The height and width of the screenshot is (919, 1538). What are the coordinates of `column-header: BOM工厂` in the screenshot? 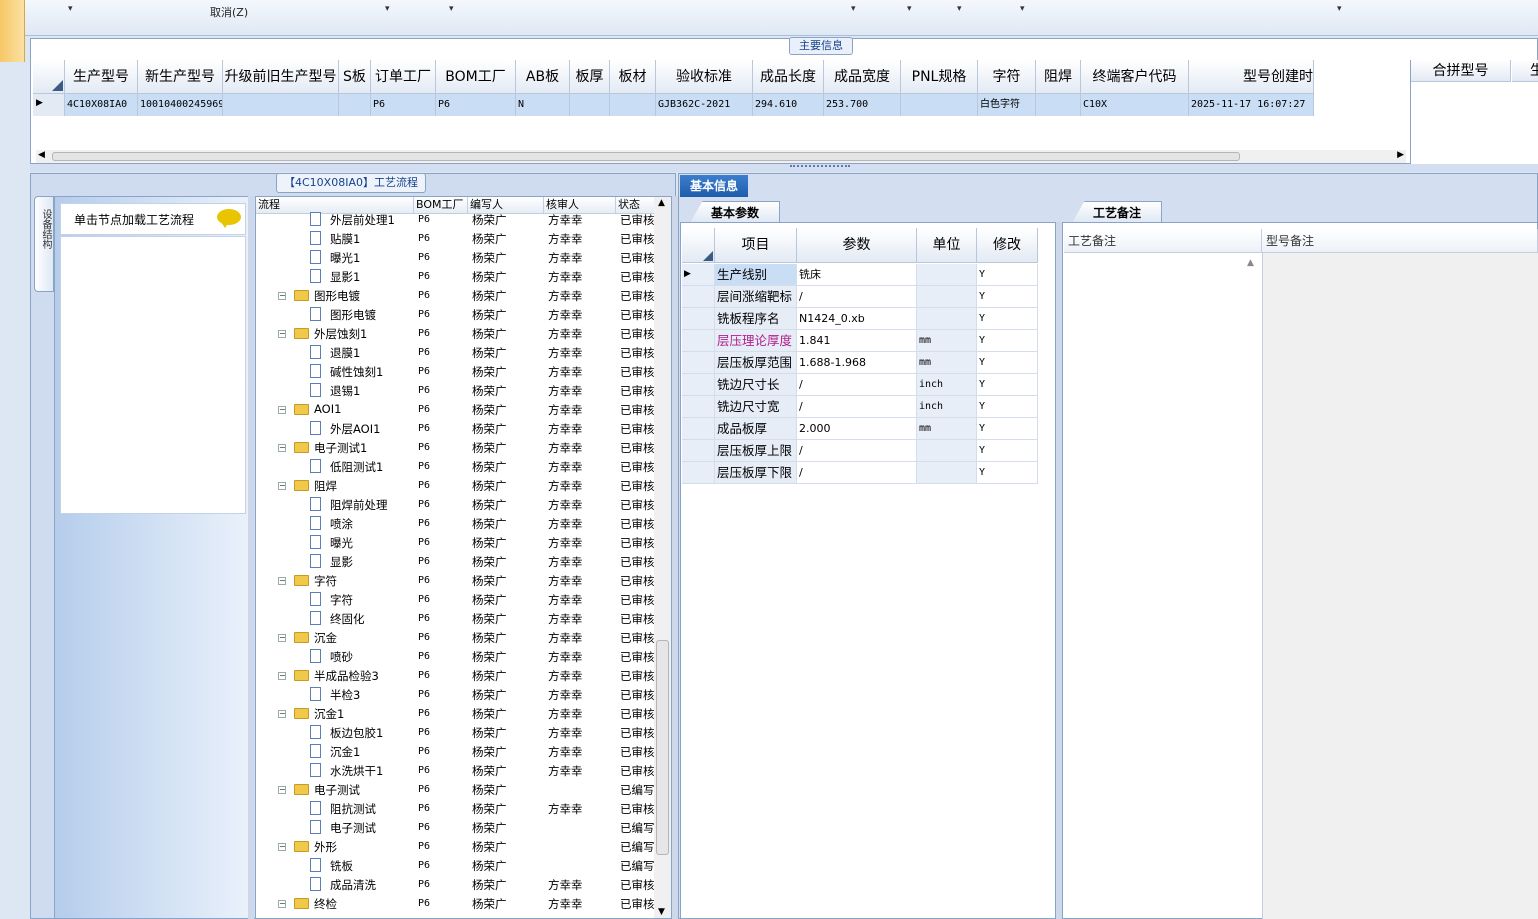 It's located at (476, 77).